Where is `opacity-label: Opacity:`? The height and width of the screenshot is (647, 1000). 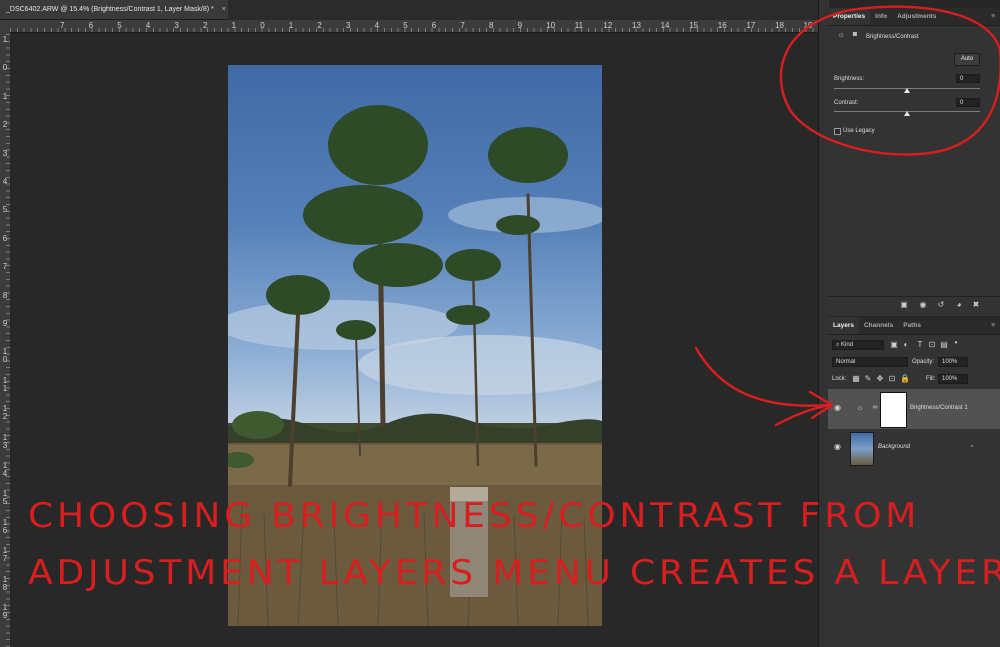
opacity-label: Opacity: is located at coordinates (923, 362).